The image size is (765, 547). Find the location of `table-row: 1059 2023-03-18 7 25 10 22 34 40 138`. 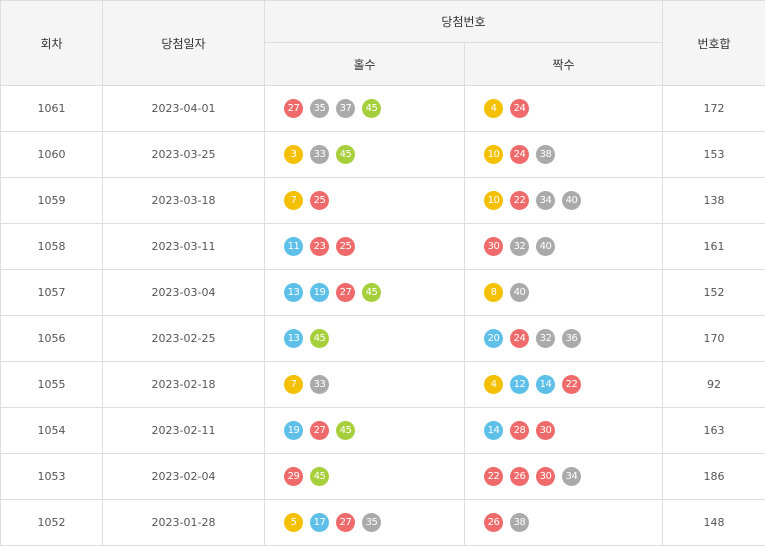

table-row: 1059 2023-03-18 7 25 10 22 34 40 138 is located at coordinates (382, 200).